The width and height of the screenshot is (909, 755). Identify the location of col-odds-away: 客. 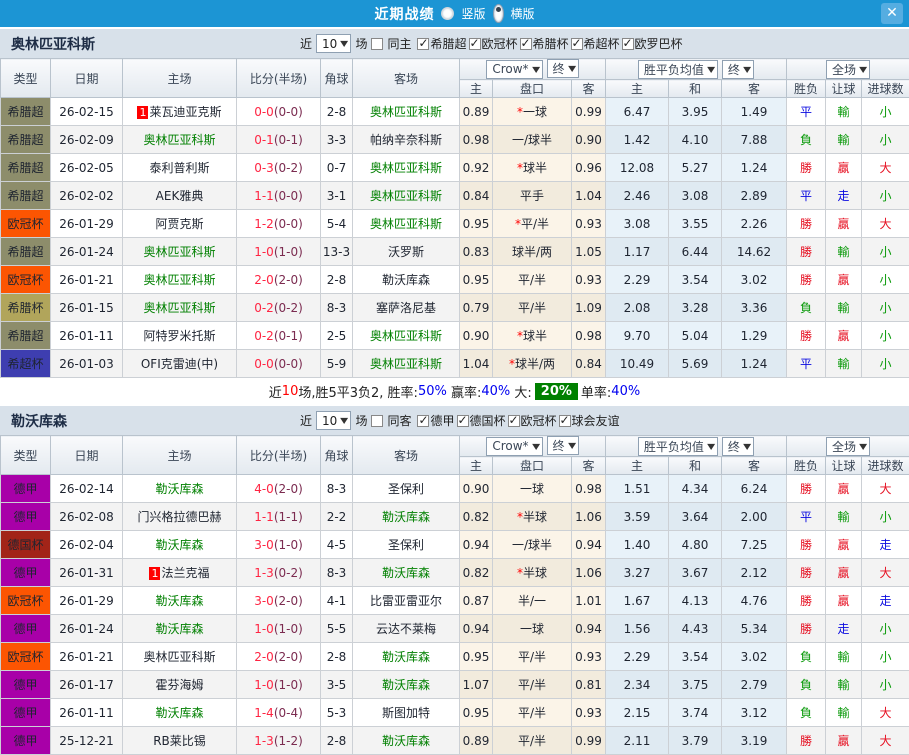
(589, 89).